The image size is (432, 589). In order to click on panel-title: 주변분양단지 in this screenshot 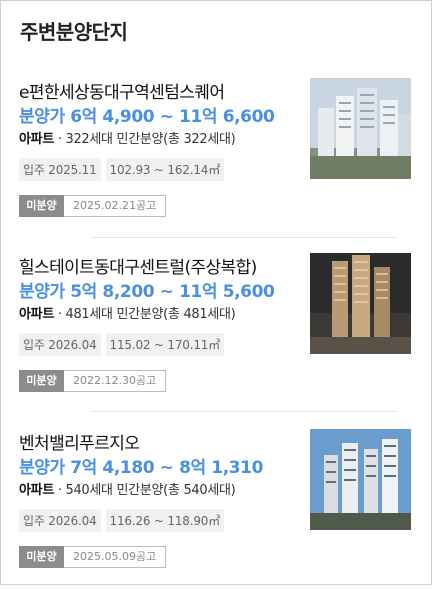, I will do `click(74, 32)`.